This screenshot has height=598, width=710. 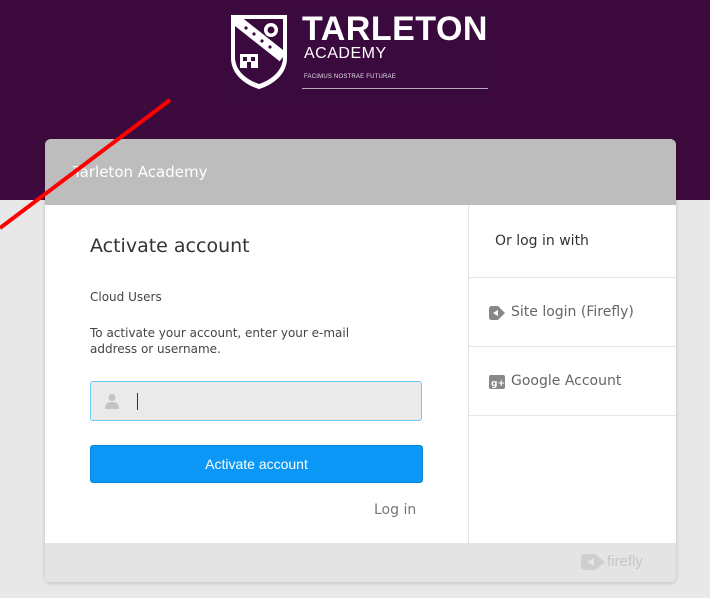 What do you see at coordinates (542, 241) in the screenshot?
I see `alt-login-heading: Or log in with` at bounding box center [542, 241].